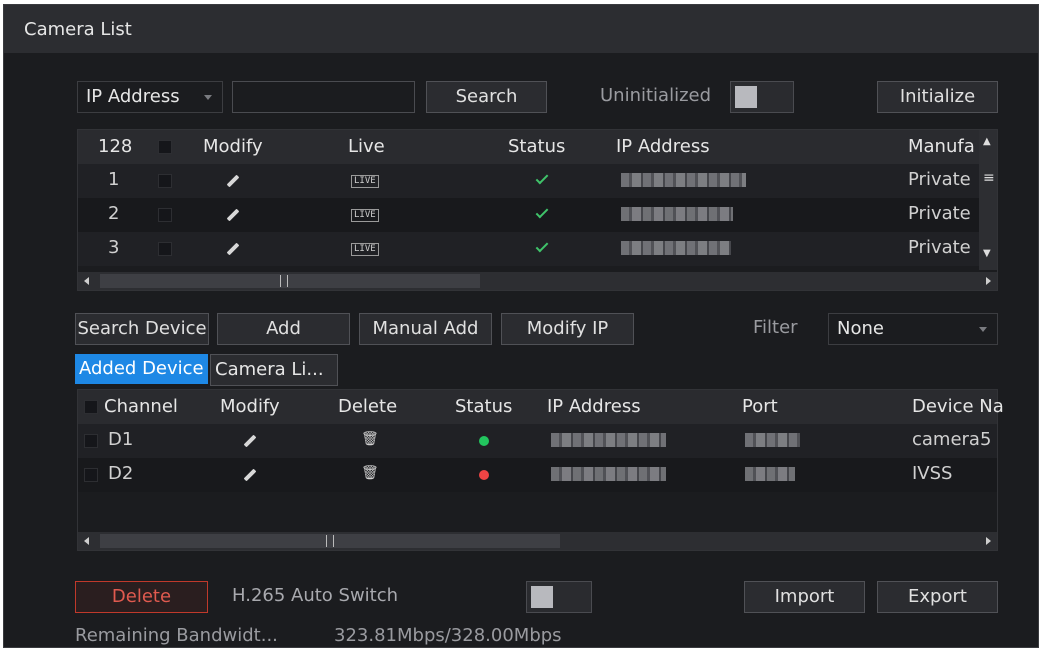 The width and height of the screenshot is (1042, 651). I want to click on table-row: D1 🗑 camera5, so click(537, 441).